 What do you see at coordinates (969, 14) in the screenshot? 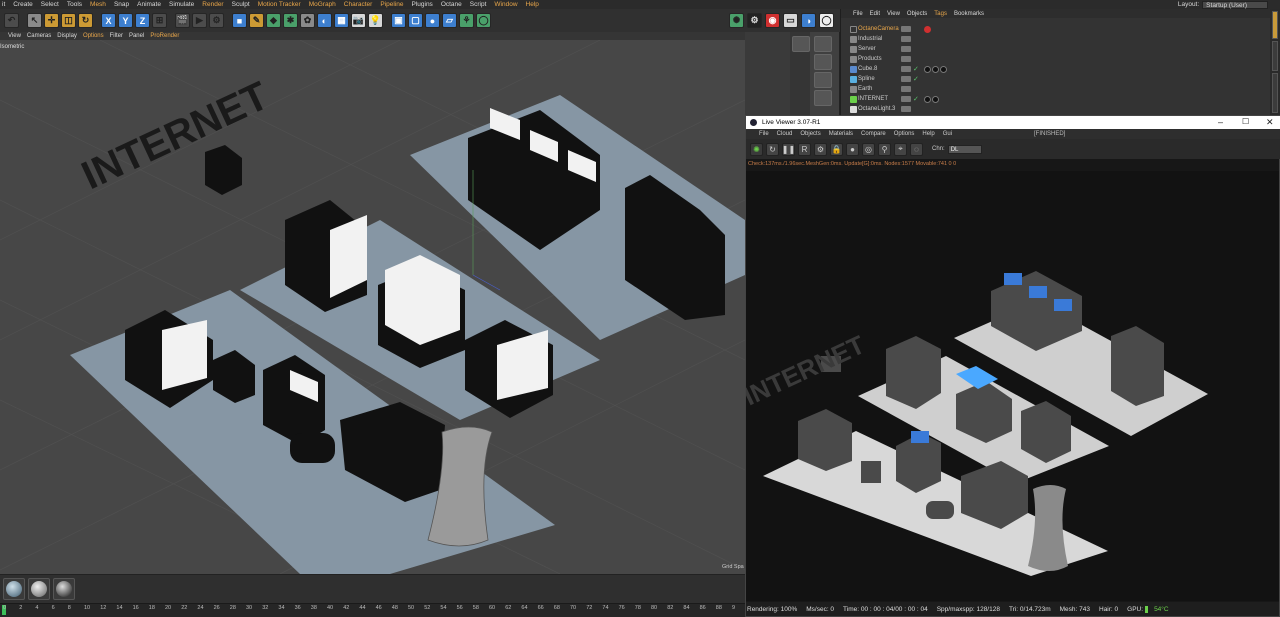
I see `om-menu-bookmarks: Bookmarks` at bounding box center [969, 14].